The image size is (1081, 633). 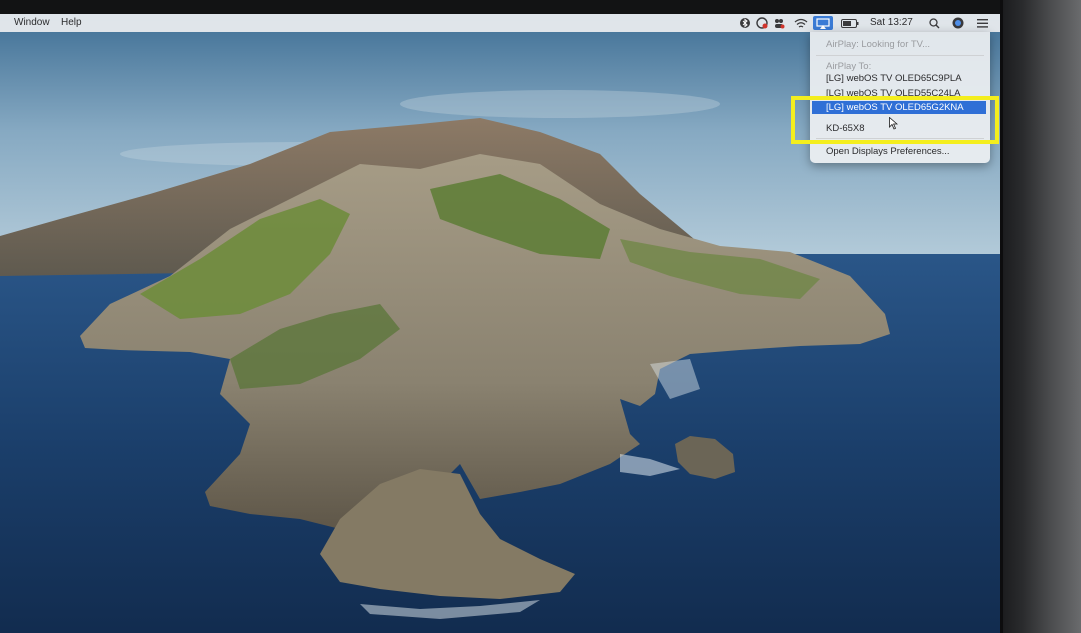 What do you see at coordinates (958, 23) in the screenshot?
I see `siri-icon` at bounding box center [958, 23].